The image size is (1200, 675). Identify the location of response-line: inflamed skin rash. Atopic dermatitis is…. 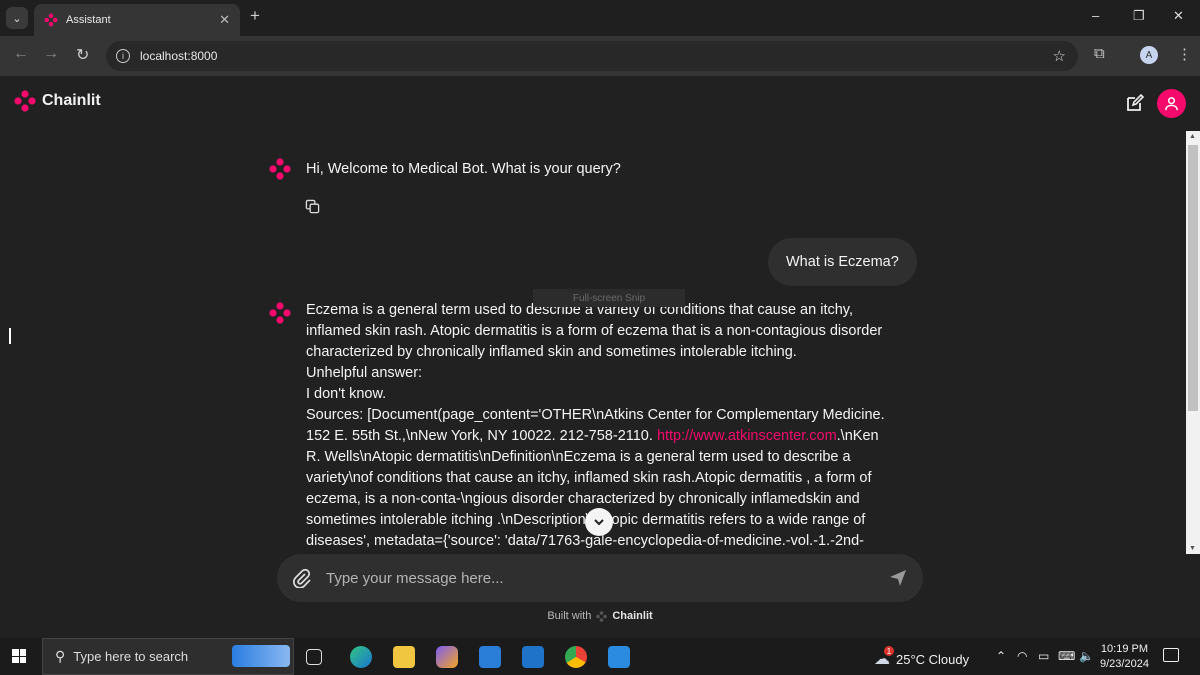
(594, 331).